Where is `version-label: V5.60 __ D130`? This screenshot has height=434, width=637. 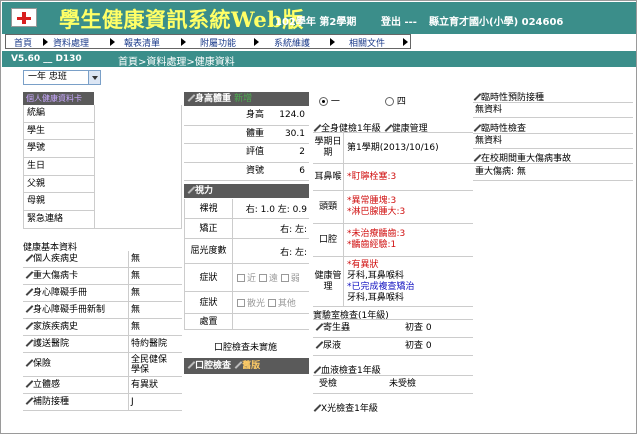
version-label: V5.60 __ D130 is located at coordinates (46, 59).